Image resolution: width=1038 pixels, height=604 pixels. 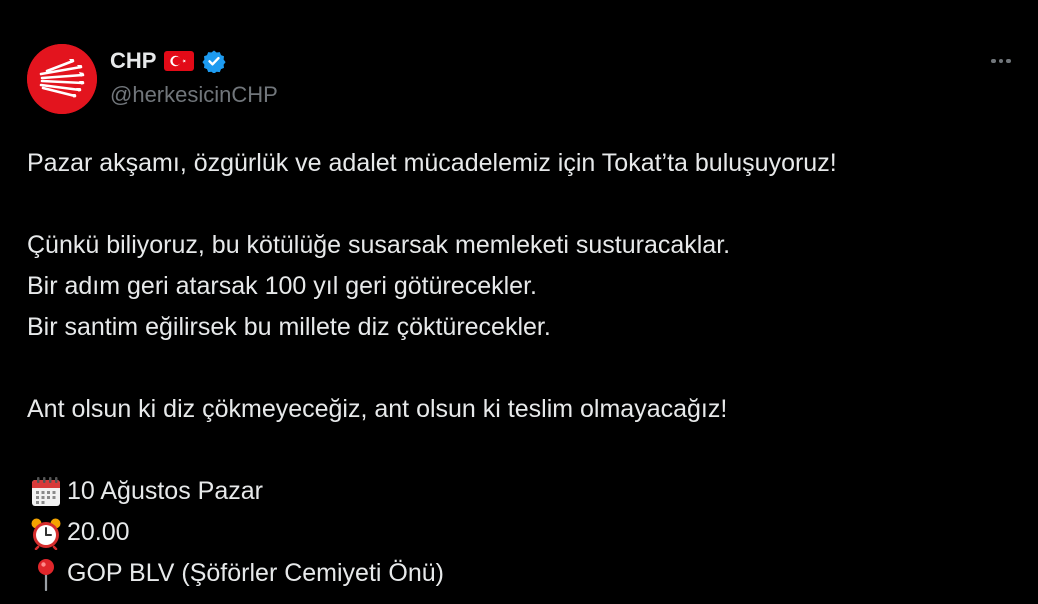 What do you see at coordinates (133, 61) in the screenshot?
I see `author-display-name: CHP` at bounding box center [133, 61].